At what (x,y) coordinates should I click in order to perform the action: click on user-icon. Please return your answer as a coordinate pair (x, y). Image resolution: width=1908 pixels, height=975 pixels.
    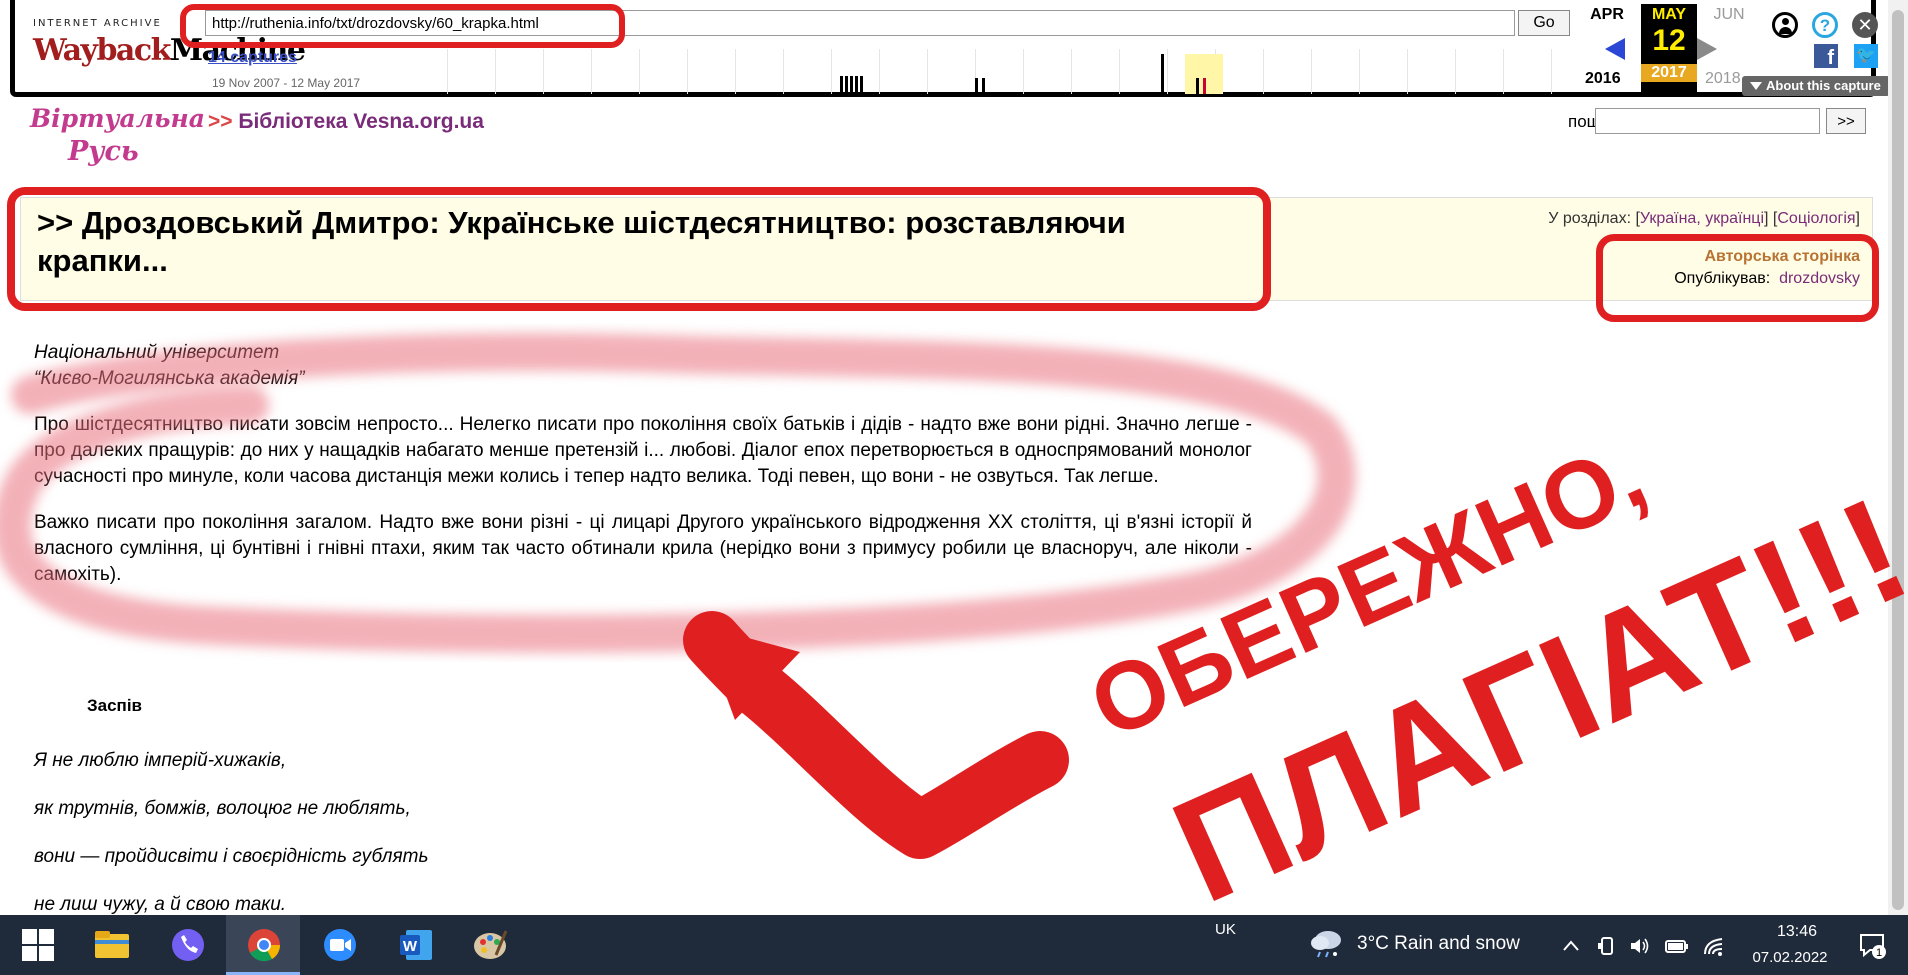
    Looking at the image, I should click on (1785, 25).